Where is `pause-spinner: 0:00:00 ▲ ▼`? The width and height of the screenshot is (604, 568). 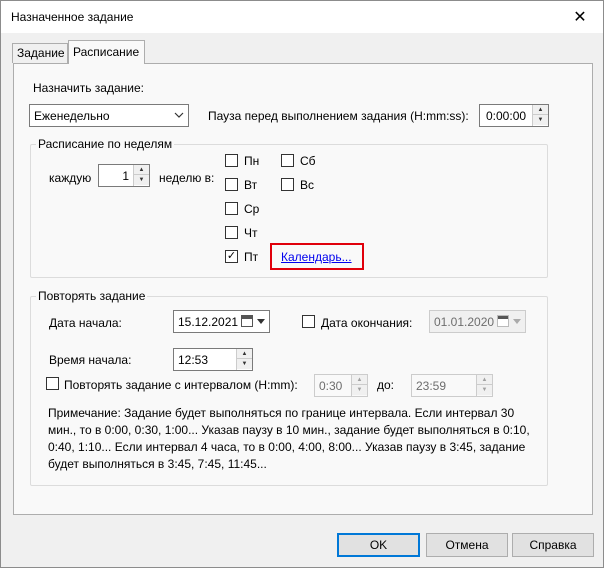 pause-spinner: 0:00:00 ▲ ▼ is located at coordinates (514, 115).